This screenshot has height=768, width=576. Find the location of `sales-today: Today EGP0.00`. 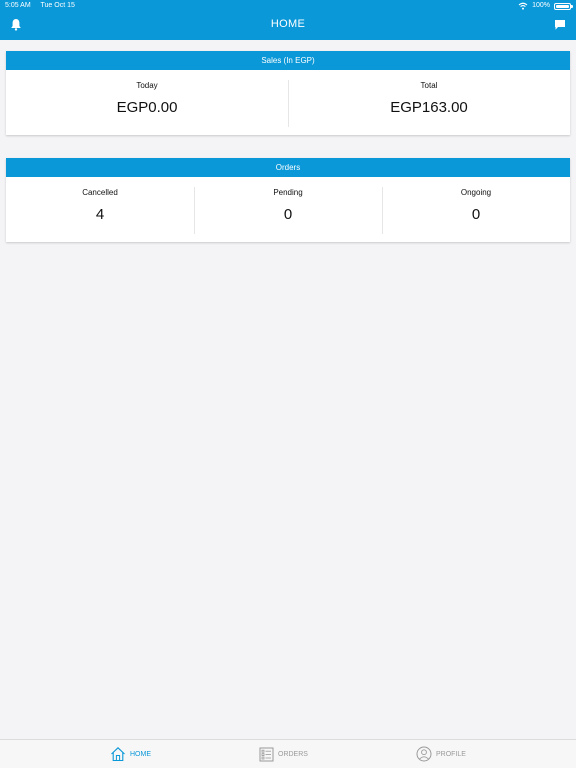

sales-today: Today EGP0.00 is located at coordinates (147, 102).